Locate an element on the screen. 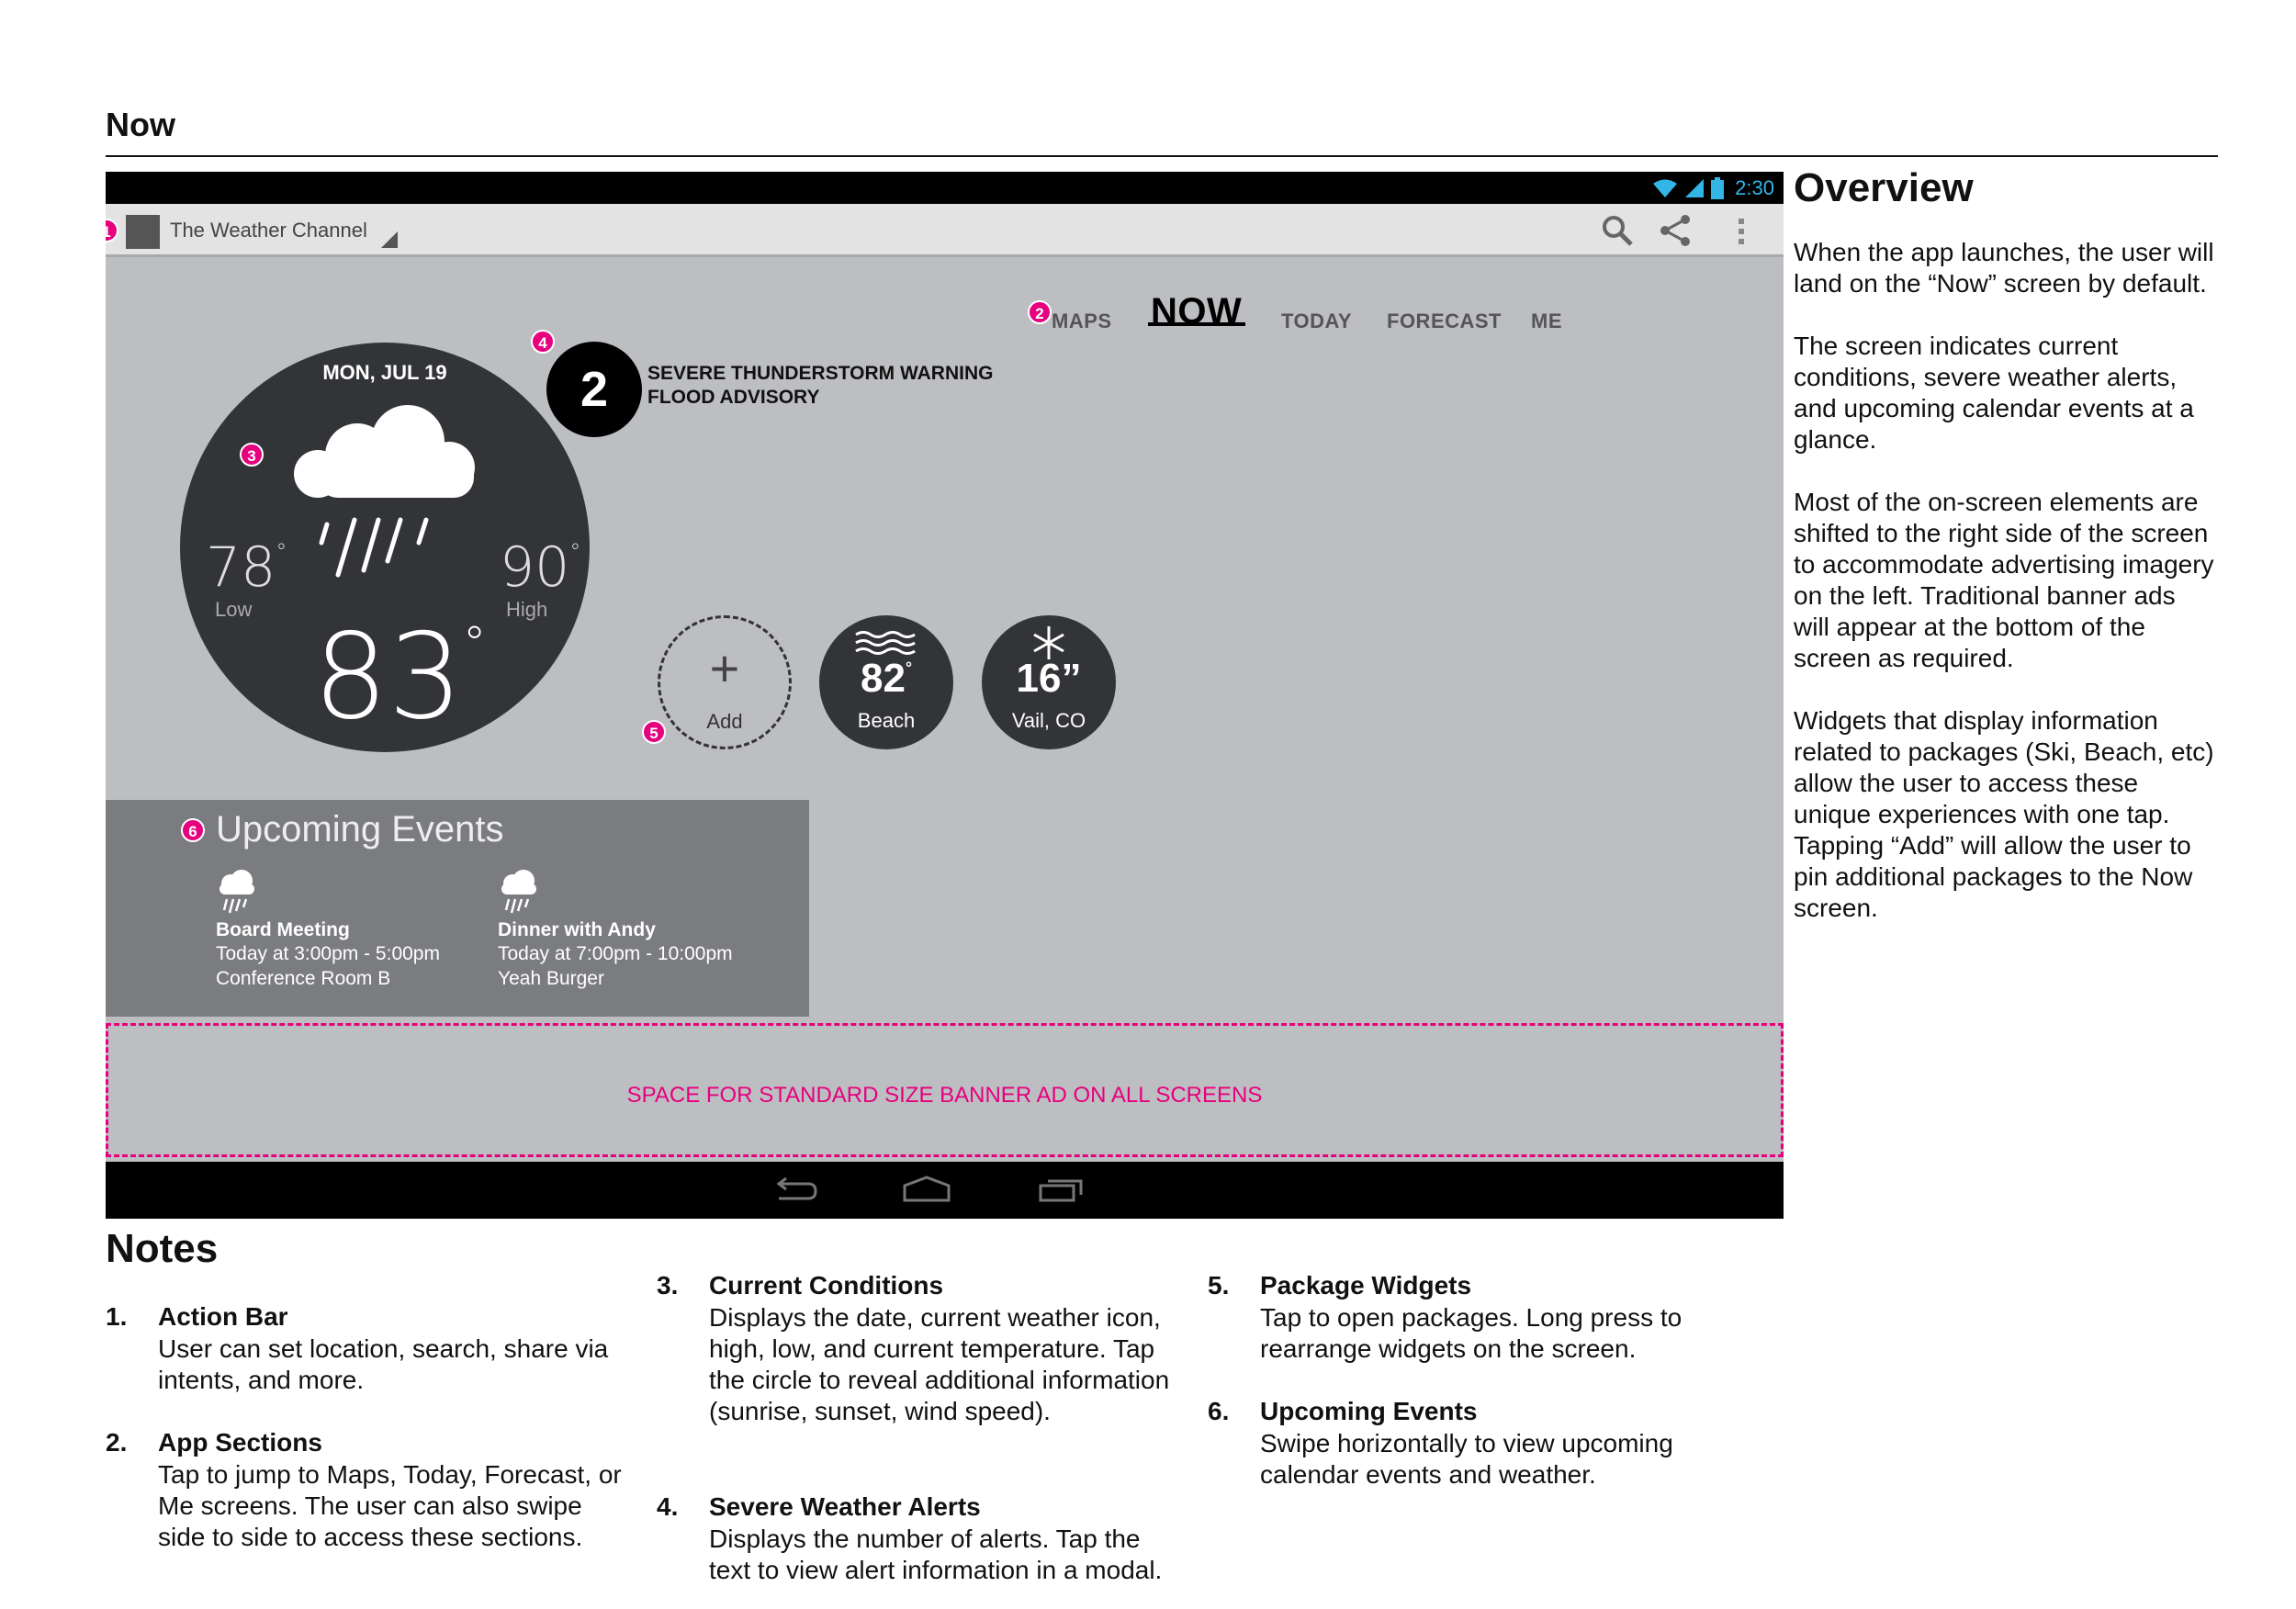 The height and width of the screenshot is (1609, 2296). page-title: Now is located at coordinates (140, 124).